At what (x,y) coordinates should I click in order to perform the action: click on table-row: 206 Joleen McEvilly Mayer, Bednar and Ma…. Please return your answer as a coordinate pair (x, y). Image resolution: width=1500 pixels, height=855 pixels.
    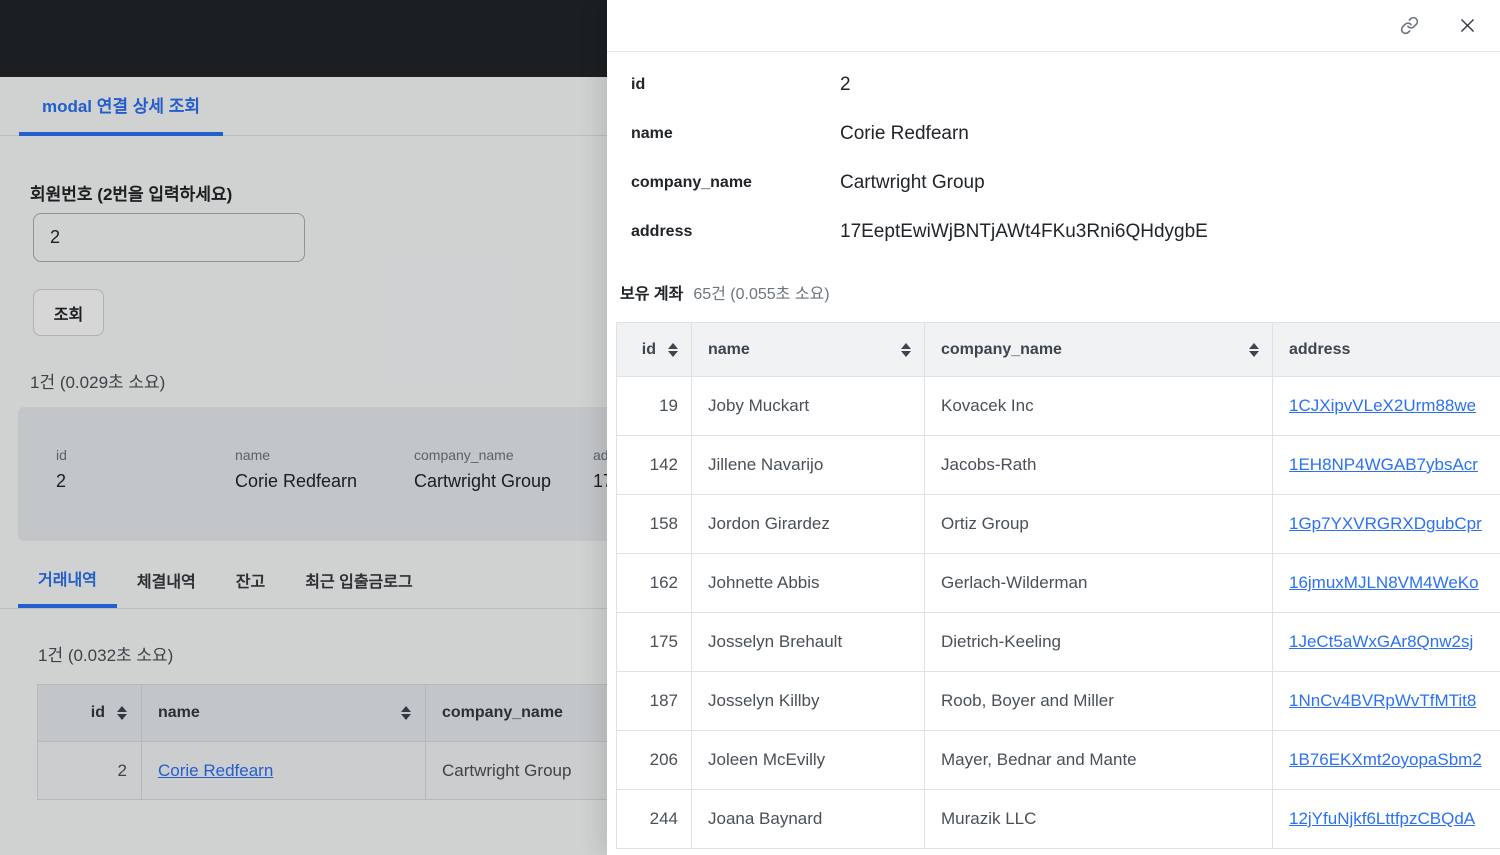
    Looking at the image, I should click on (1058, 760).